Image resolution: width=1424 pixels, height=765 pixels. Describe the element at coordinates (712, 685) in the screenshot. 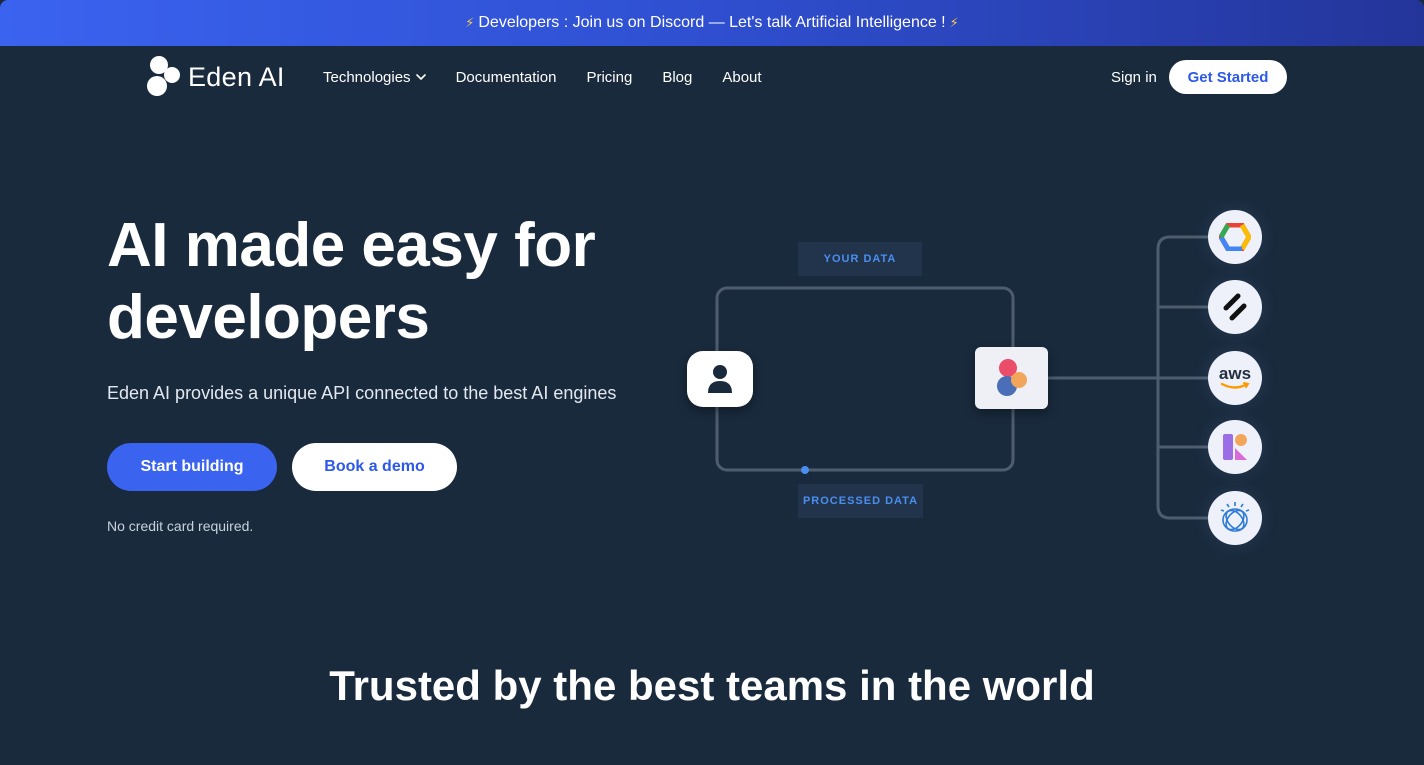

I see `trusted-section-title: Trusted by the best teams in the world` at that location.